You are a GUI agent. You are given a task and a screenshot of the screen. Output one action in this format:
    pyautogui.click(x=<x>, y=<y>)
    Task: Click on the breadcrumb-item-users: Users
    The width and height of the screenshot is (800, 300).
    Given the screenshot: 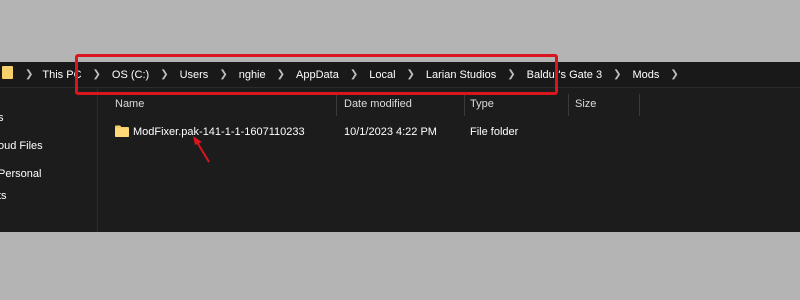 What is the action you would take?
    pyautogui.click(x=194, y=75)
    